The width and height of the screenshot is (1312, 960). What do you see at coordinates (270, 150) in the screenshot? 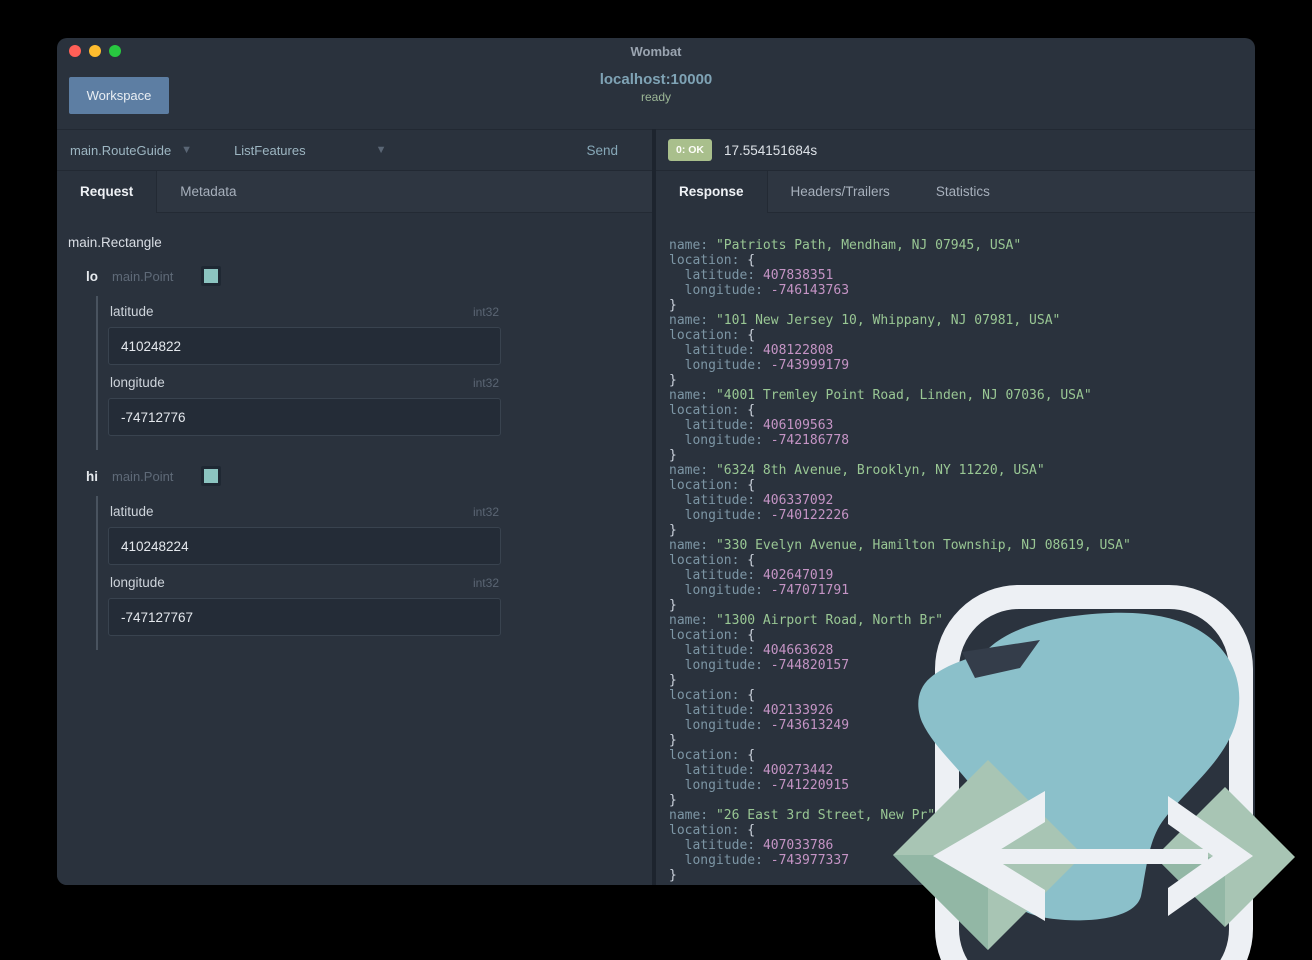
I see `method-select-label: ListFeatures` at bounding box center [270, 150].